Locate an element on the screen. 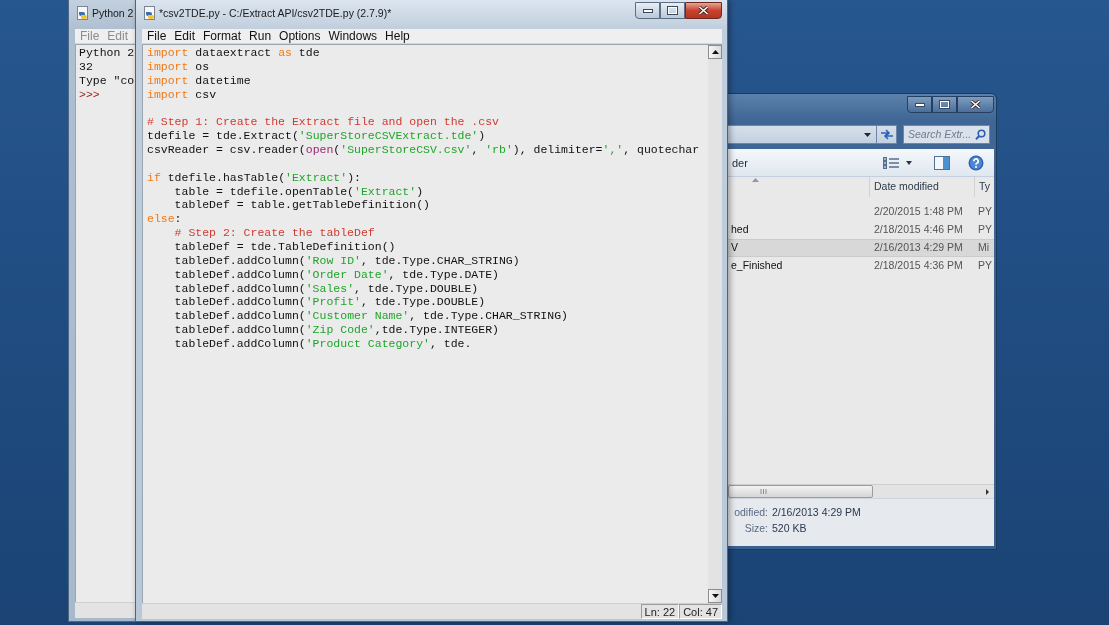  menu-item: Run is located at coordinates (260, 36).